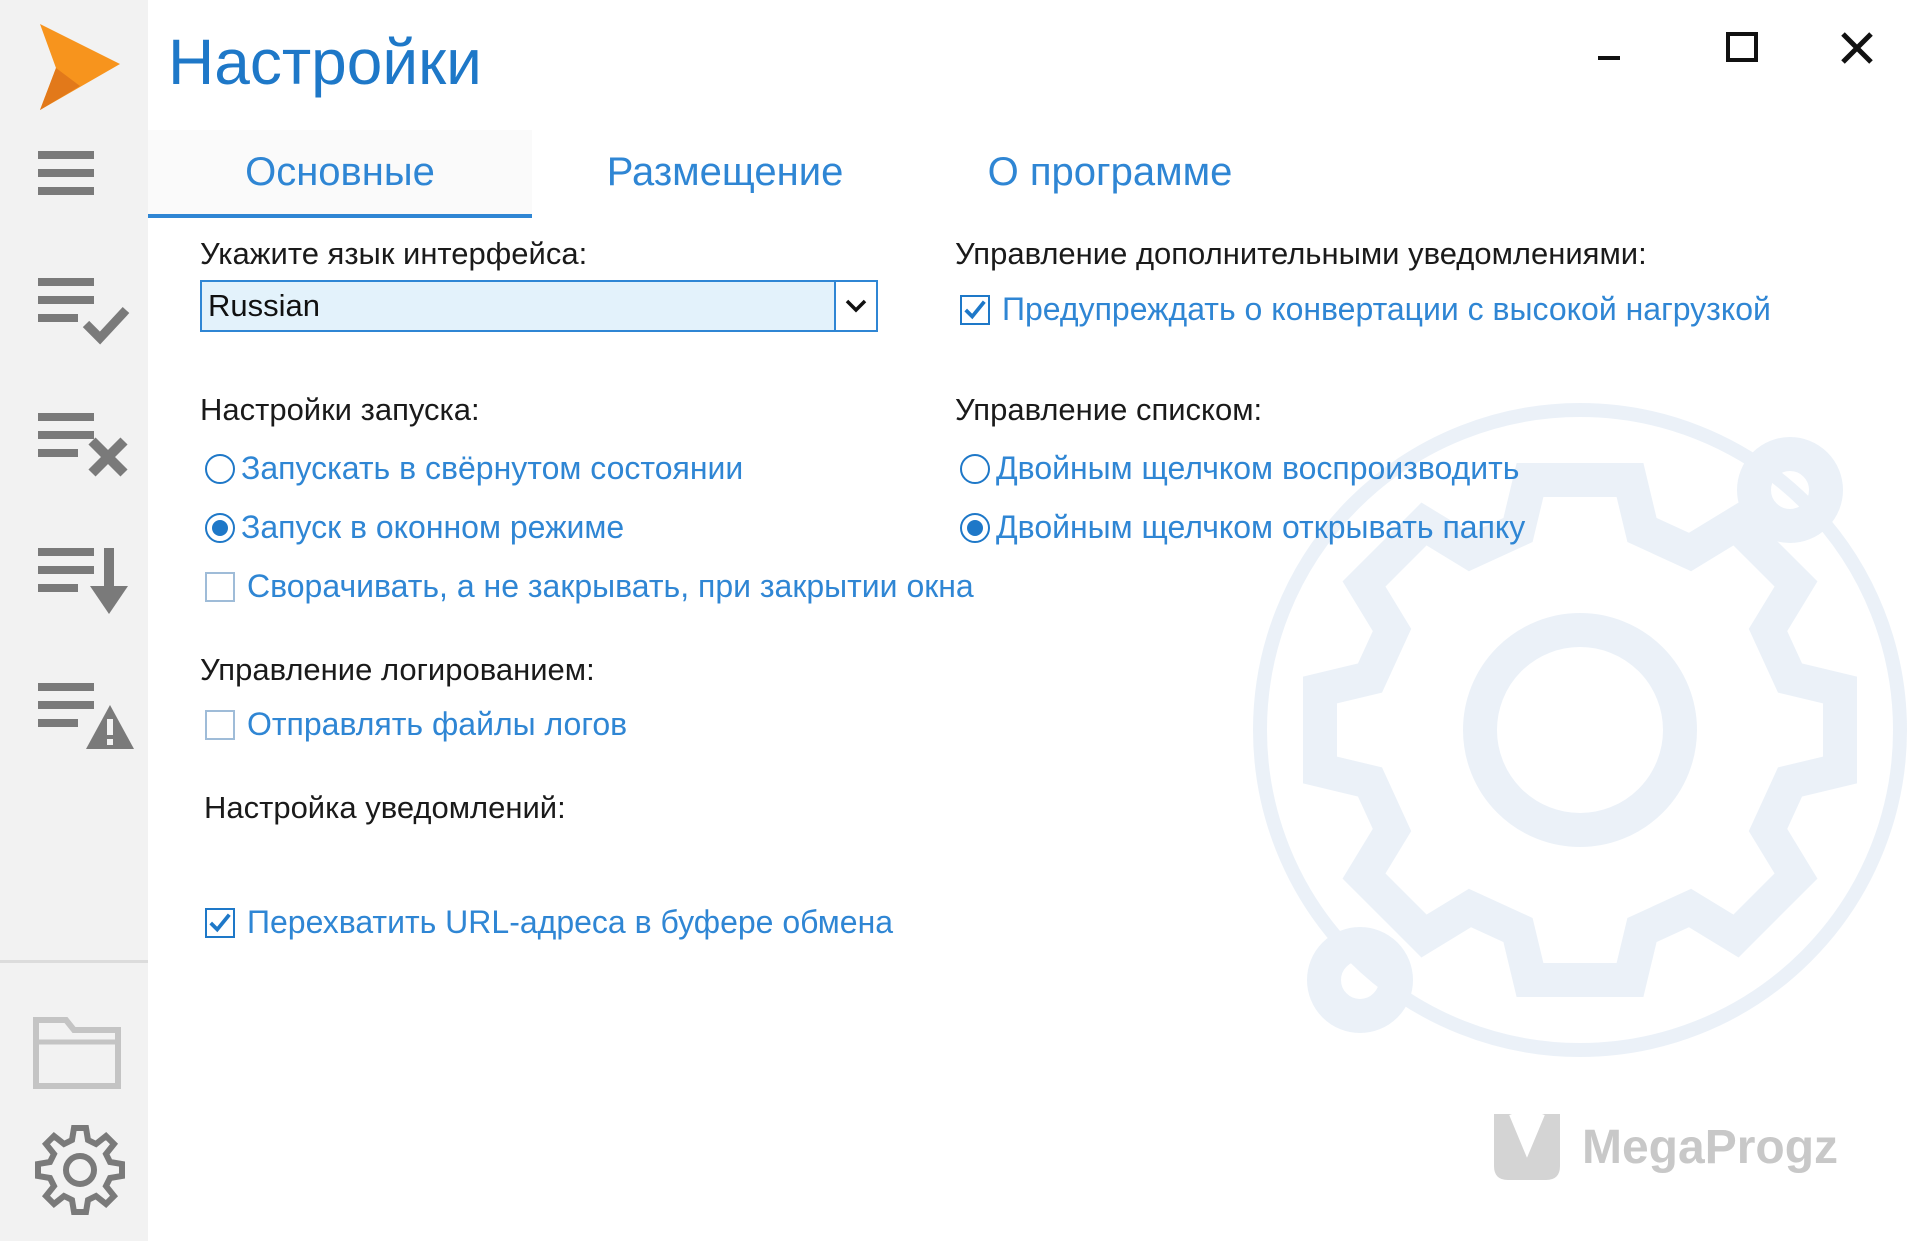  I want to click on megaprogz-logo-icon, so click(1527, 1146).